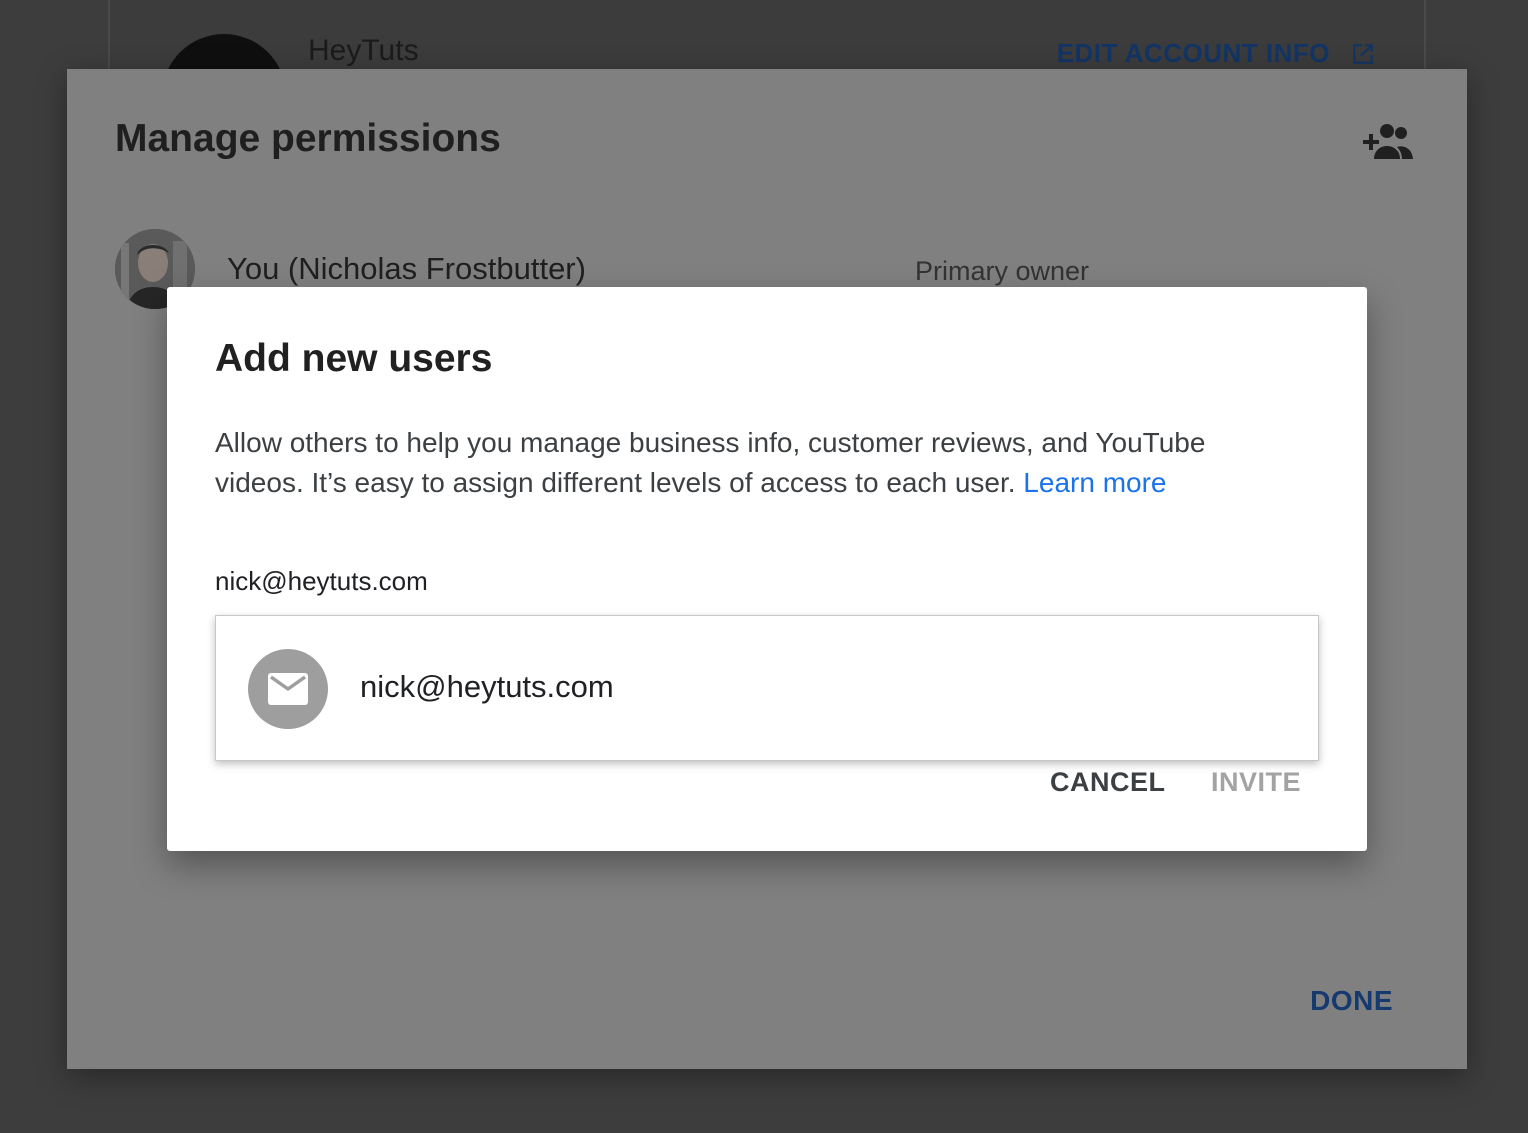 This screenshot has height=1133, width=1528. I want to click on suggestion-avatar, so click(288, 689).